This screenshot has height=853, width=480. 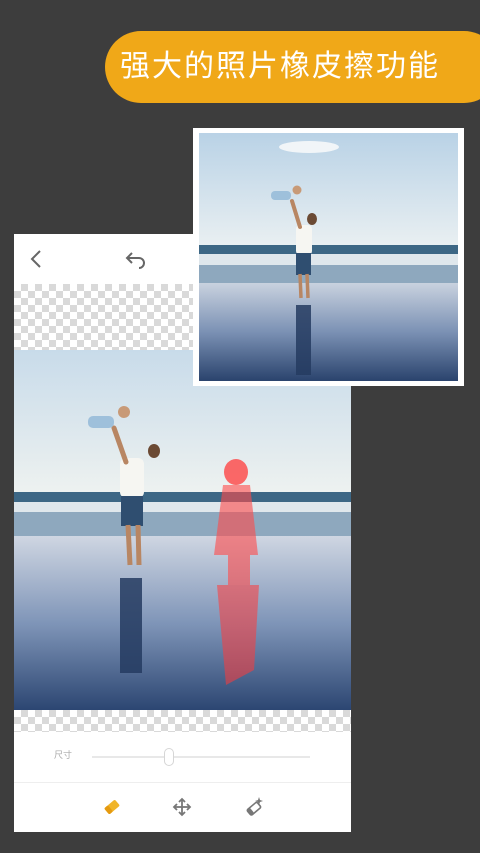 What do you see at coordinates (37, 259) in the screenshot?
I see `back-icon` at bounding box center [37, 259].